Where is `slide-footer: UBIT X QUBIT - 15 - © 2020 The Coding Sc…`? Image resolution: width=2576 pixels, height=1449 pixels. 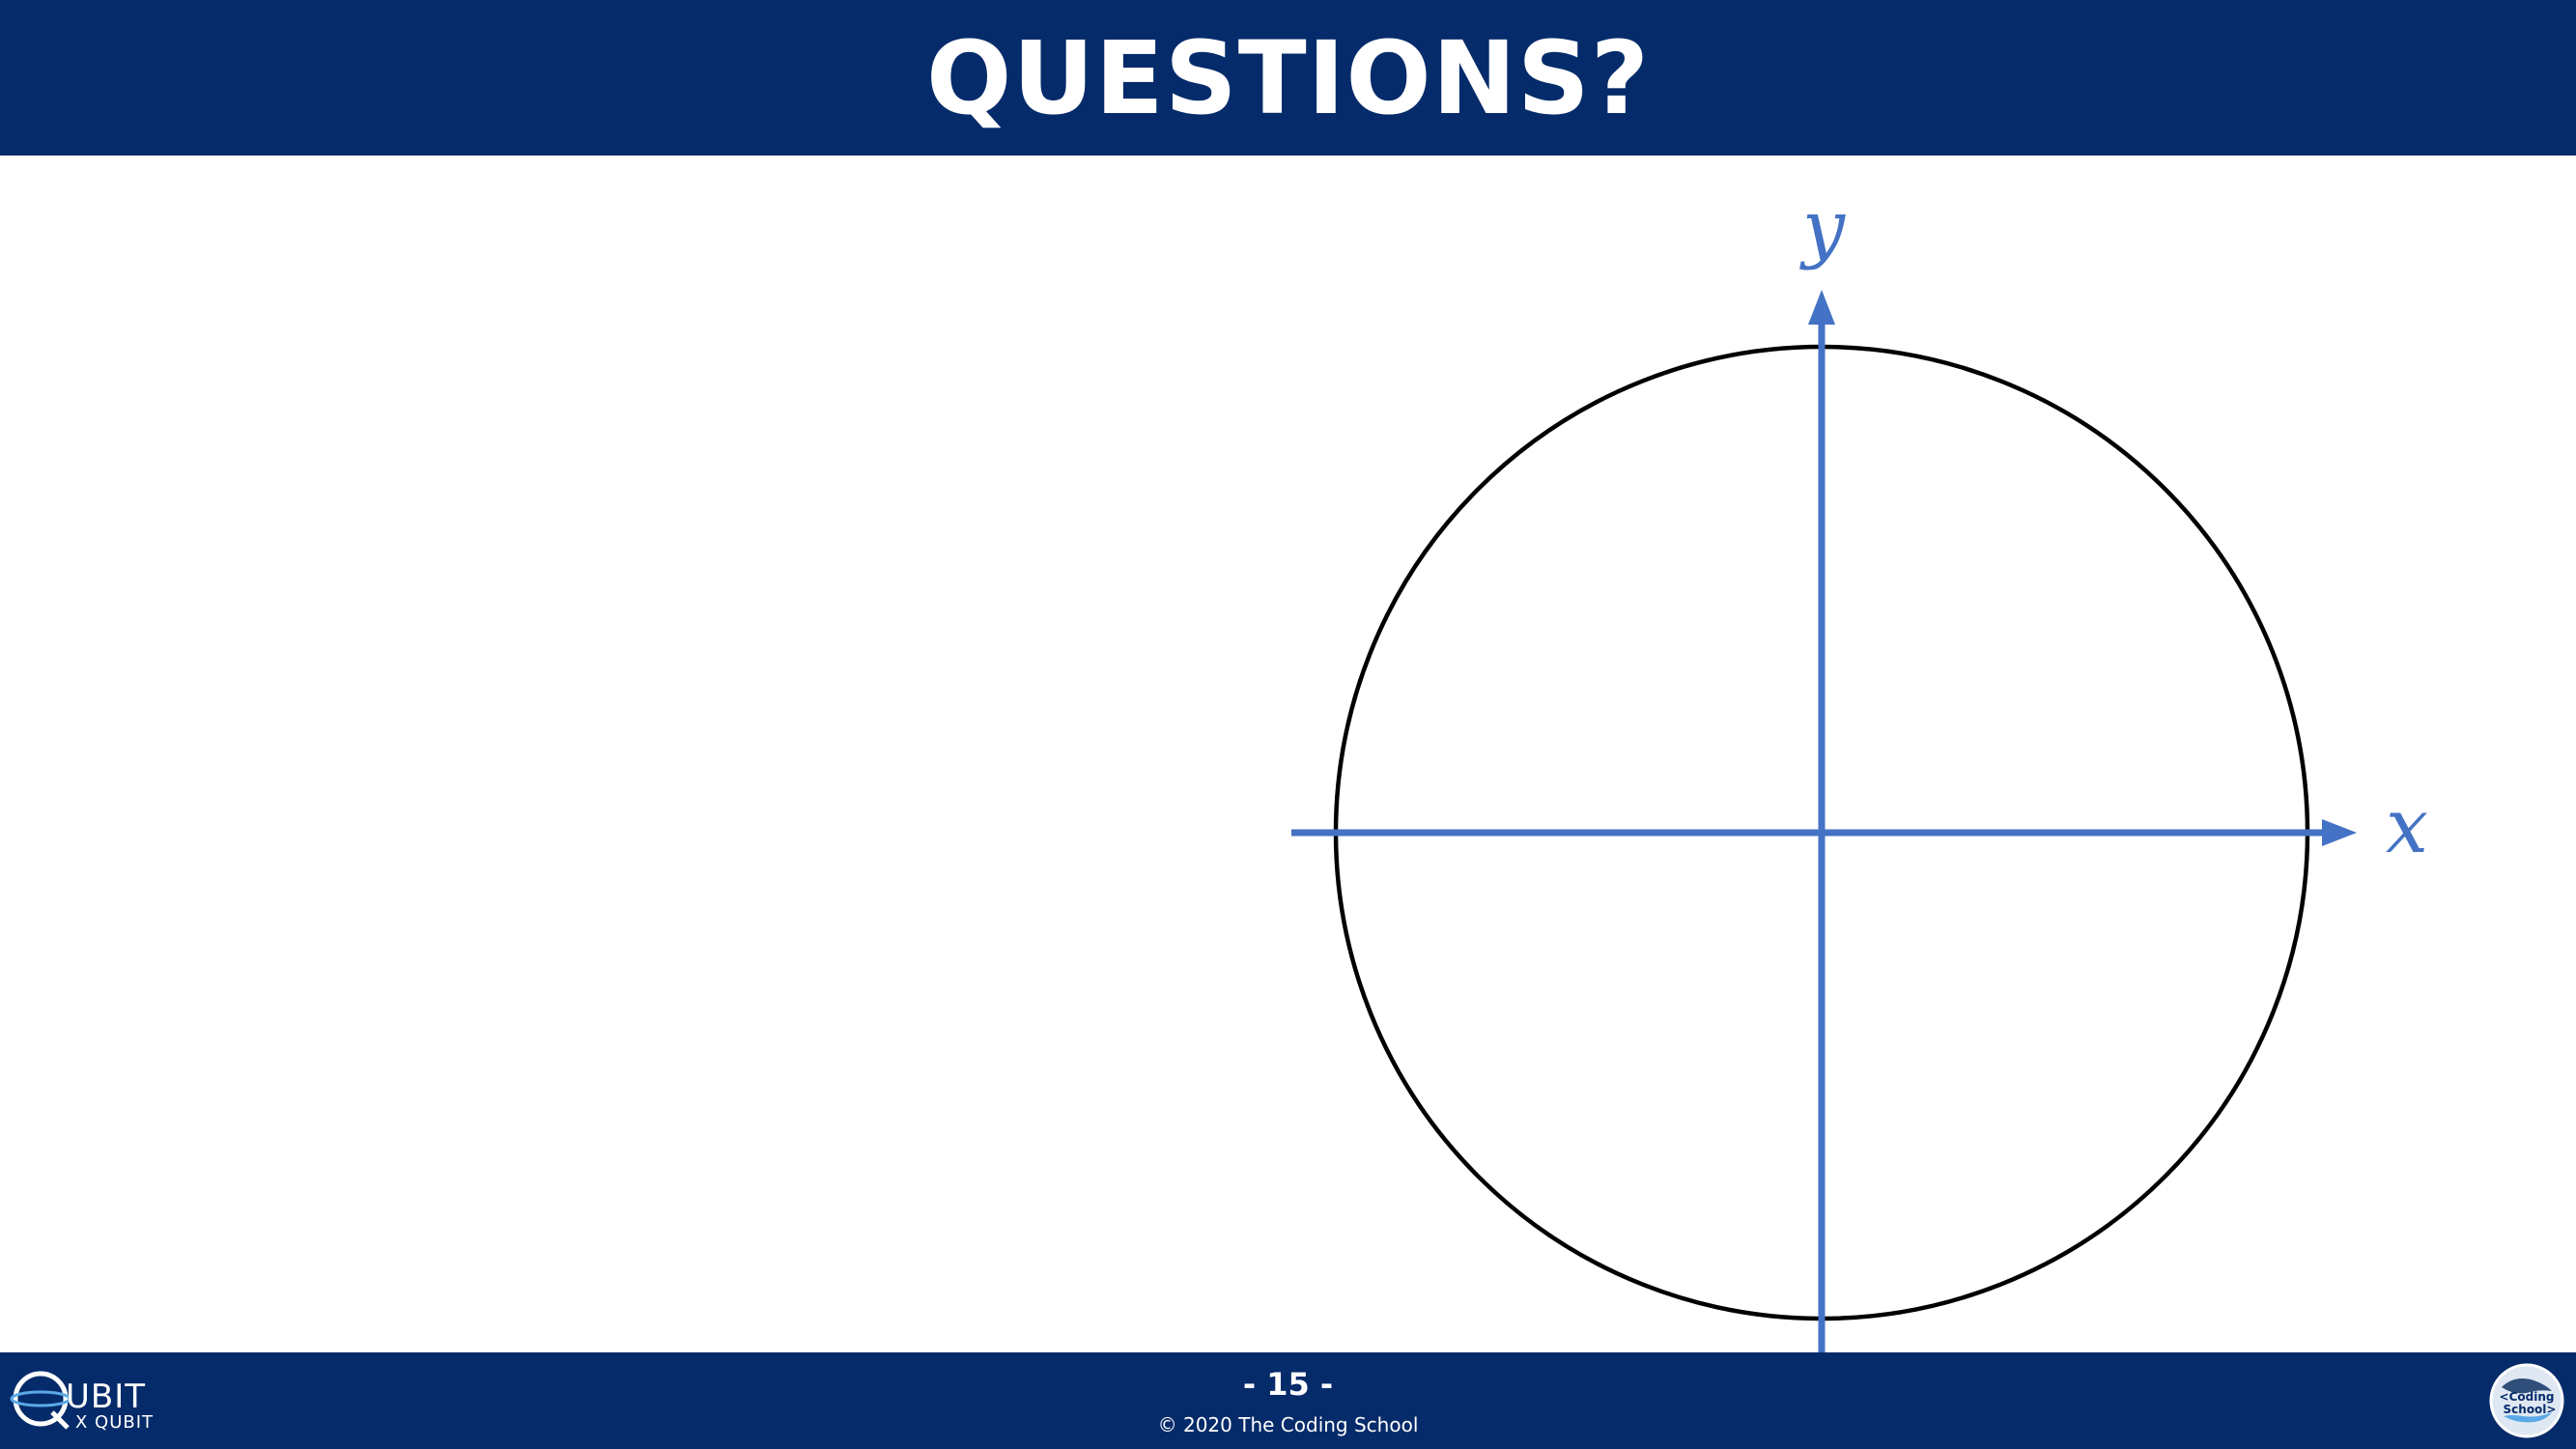 slide-footer: UBIT X QUBIT - 15 - © 2020 The Coding Sc… is located at coordinates (1288, 1400).